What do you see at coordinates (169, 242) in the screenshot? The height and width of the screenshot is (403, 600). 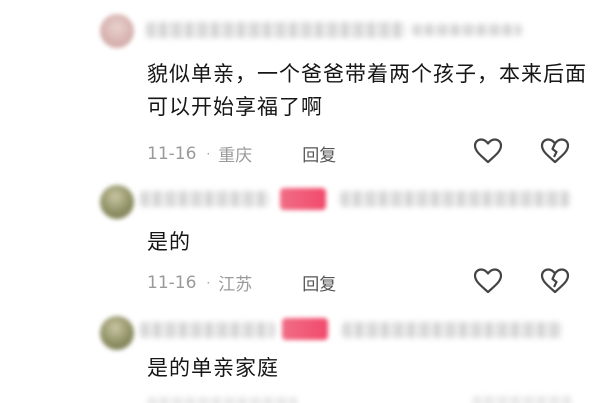 I see `comment-text: 是的` at bounding box center [169, 242].